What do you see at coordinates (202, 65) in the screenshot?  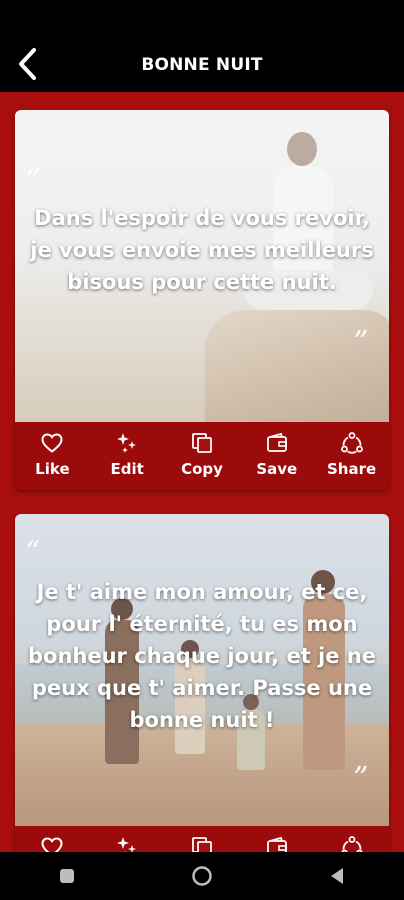 I see `page-title: BONNE NUIT` at bounding box center [202, 65].